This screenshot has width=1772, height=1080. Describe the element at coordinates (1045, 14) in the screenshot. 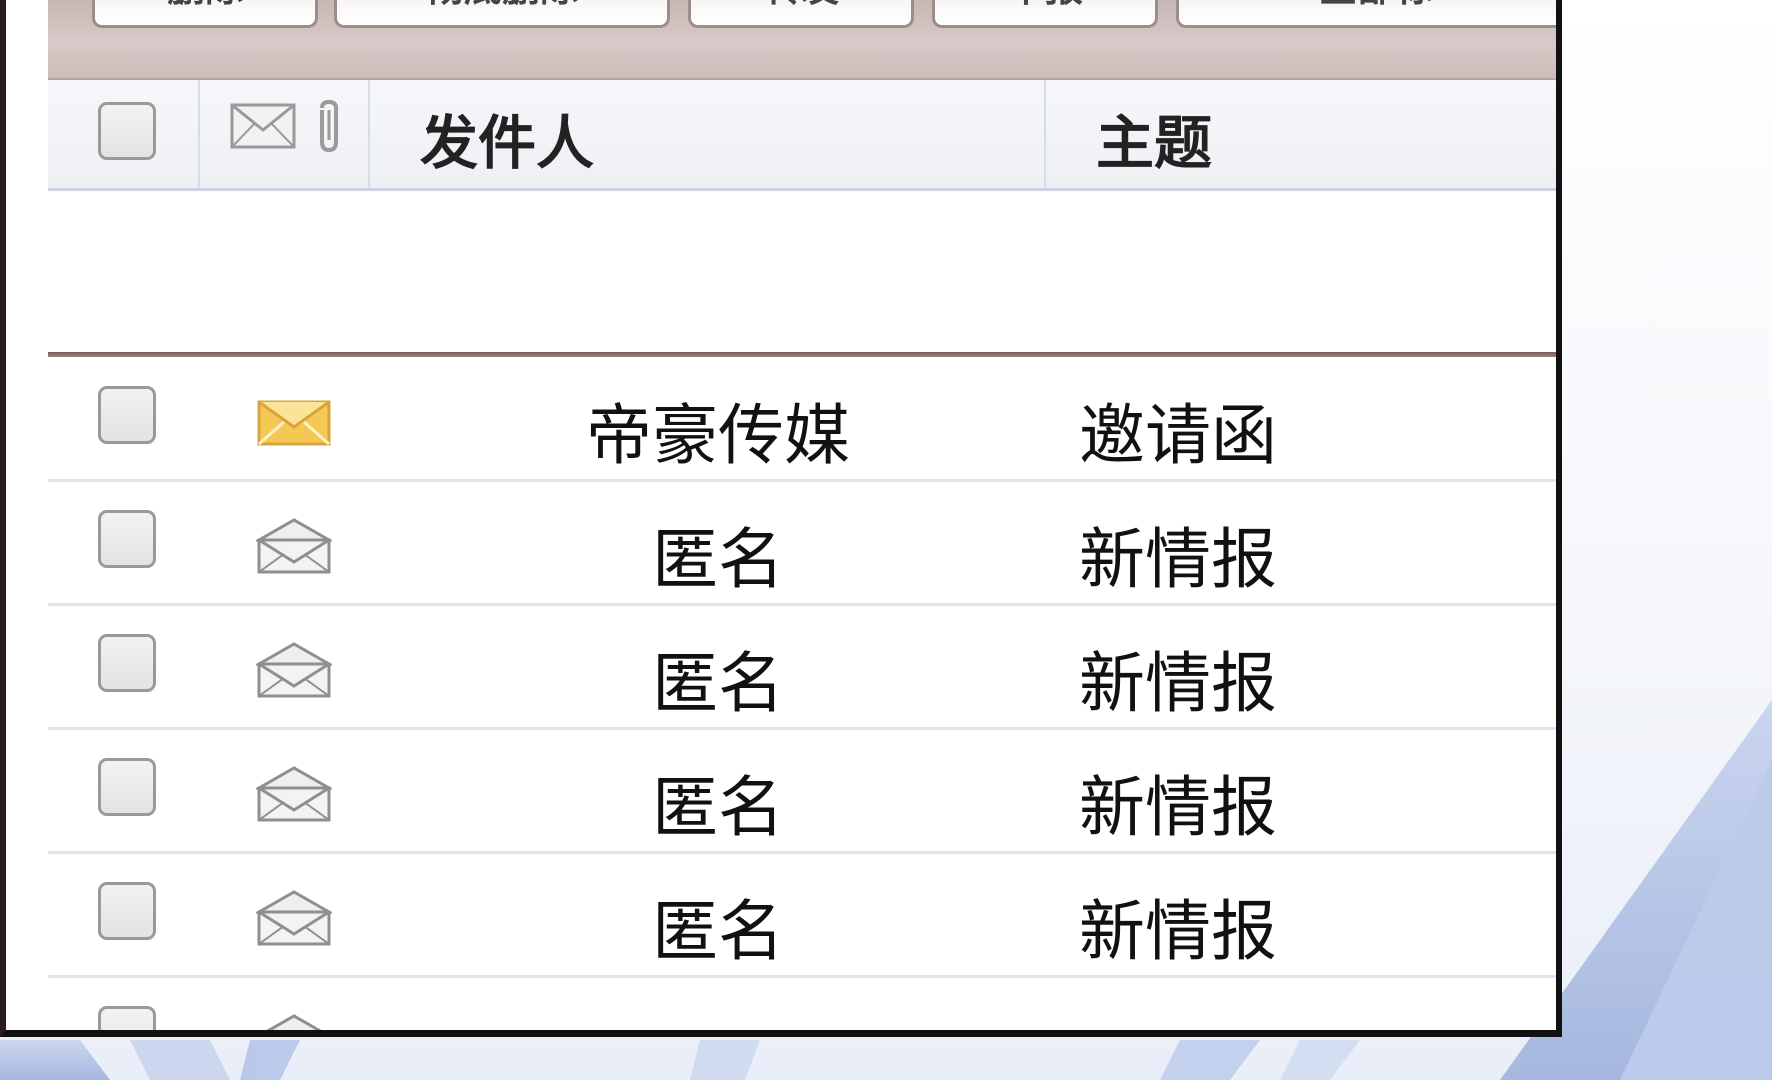

I see `report-button: 举报` at that location.